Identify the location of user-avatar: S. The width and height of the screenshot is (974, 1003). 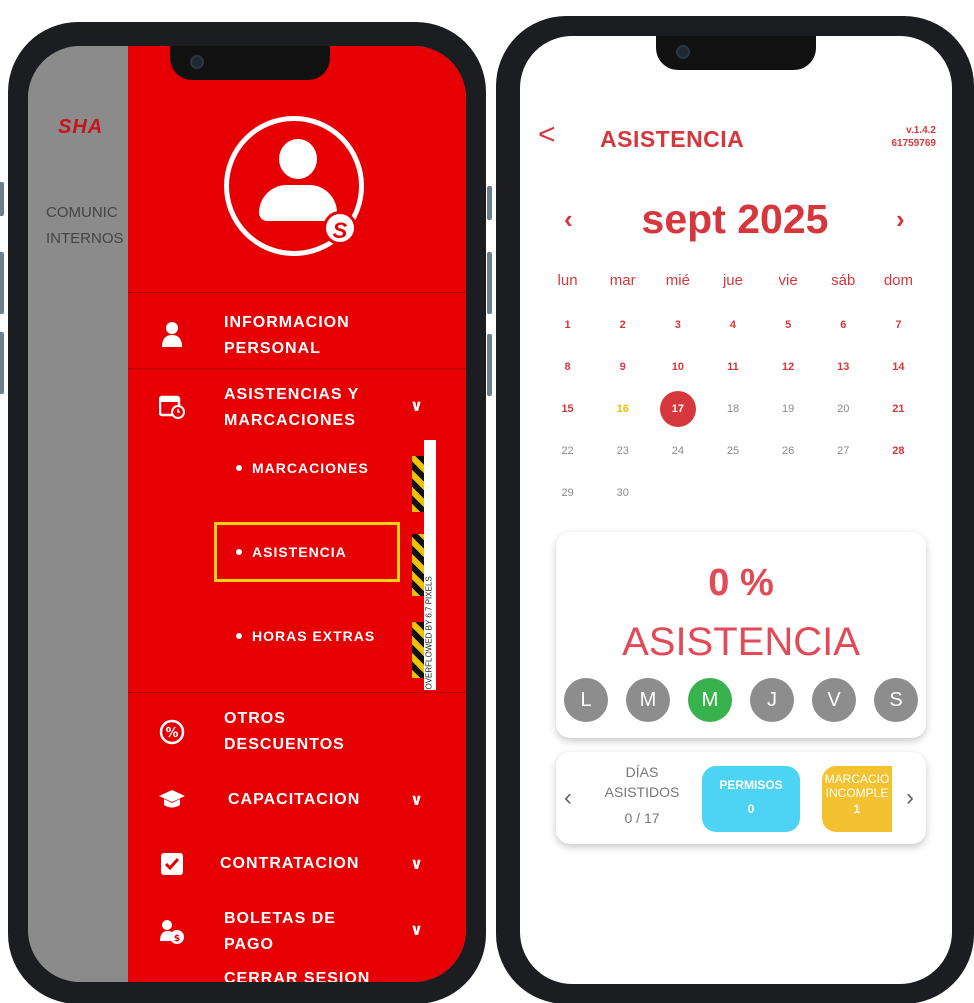
(294, 186).